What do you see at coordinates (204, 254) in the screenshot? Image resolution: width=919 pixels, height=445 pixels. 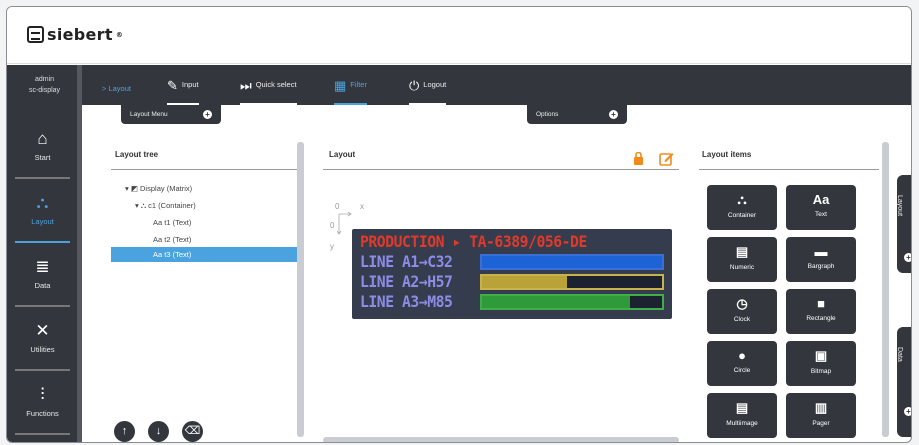 I see `tree-node-text-selected: Aa t3 (Text)` at bounding box center [204, 254].